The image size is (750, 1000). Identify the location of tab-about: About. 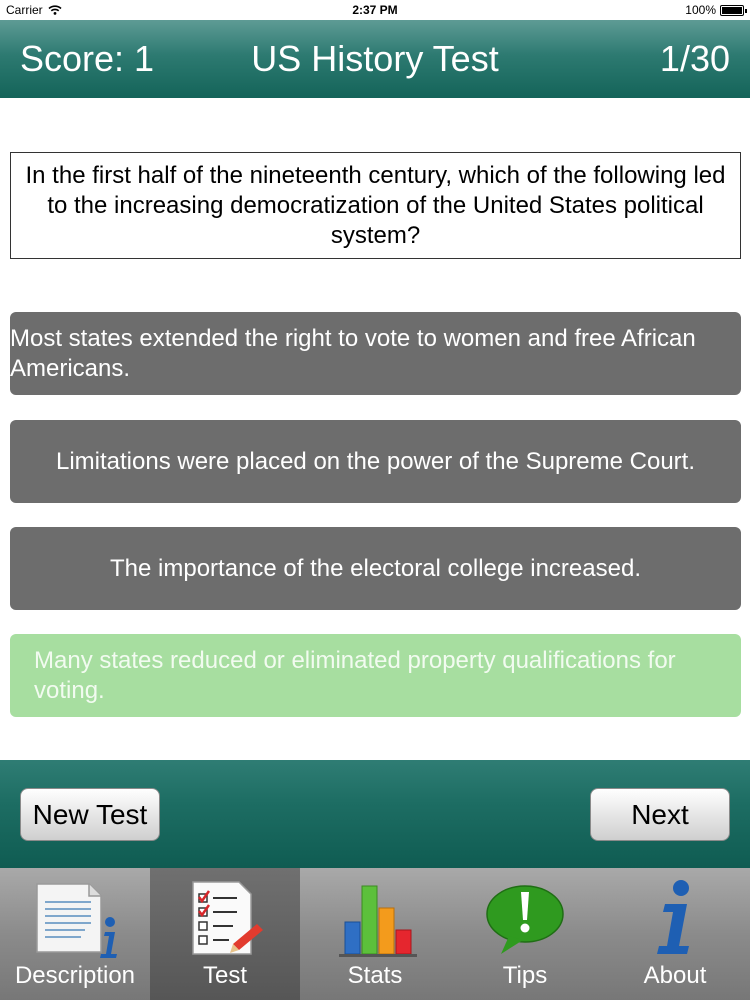
(675, 934).